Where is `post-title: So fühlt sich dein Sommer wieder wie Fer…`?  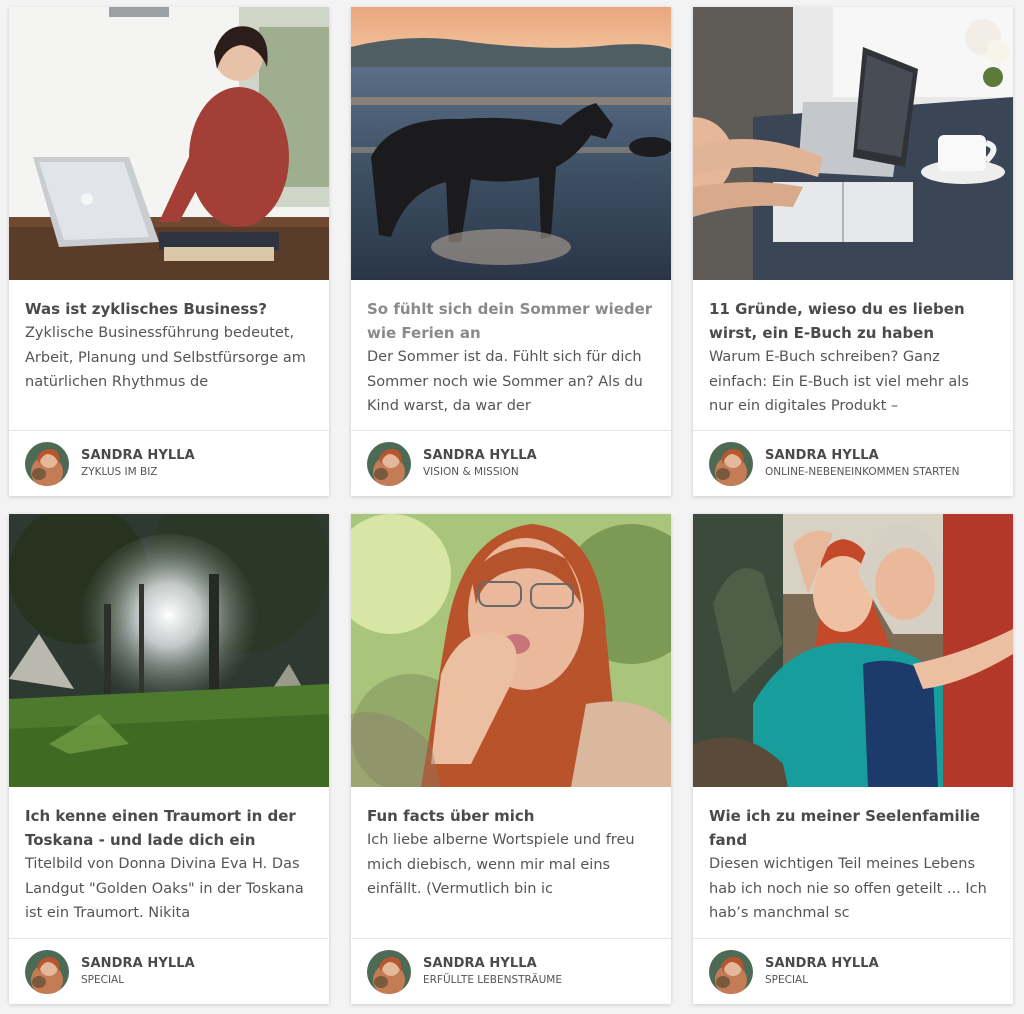 post-title: So fühlt sich dein Sommer wieder wie Fer… is located at coordinates (511, 321).